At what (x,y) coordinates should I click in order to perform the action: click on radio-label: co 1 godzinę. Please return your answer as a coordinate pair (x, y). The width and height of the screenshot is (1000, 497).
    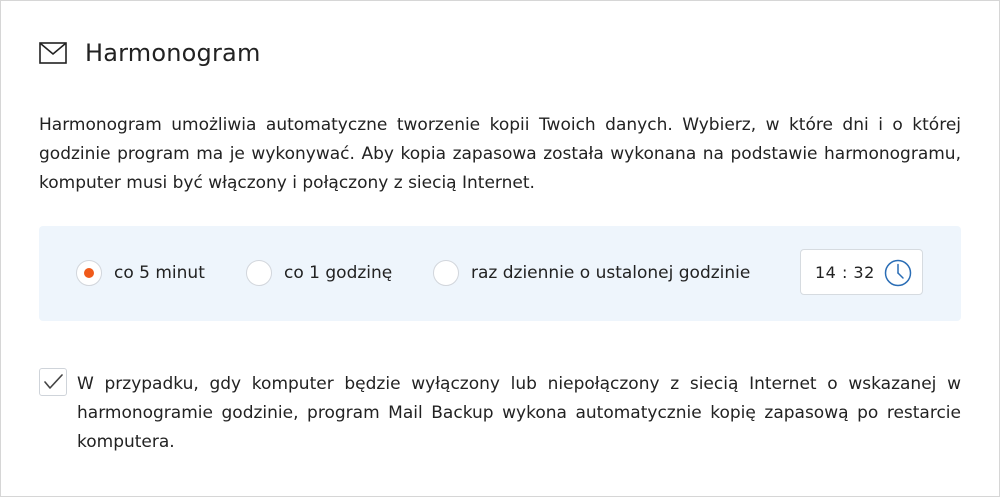
    Looking at the image, I should click on (338, 273).